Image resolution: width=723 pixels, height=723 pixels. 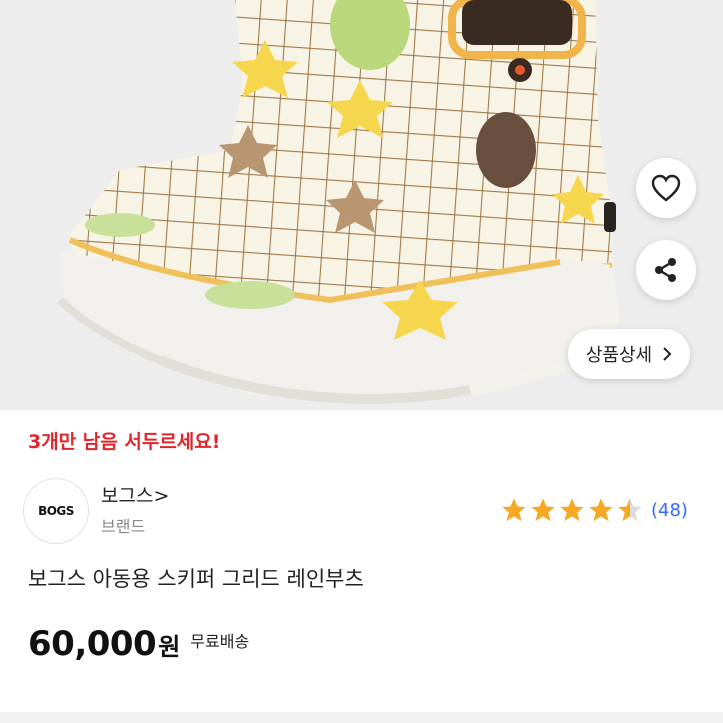 I want to click on rating: (48), so click(x=594, y=510).